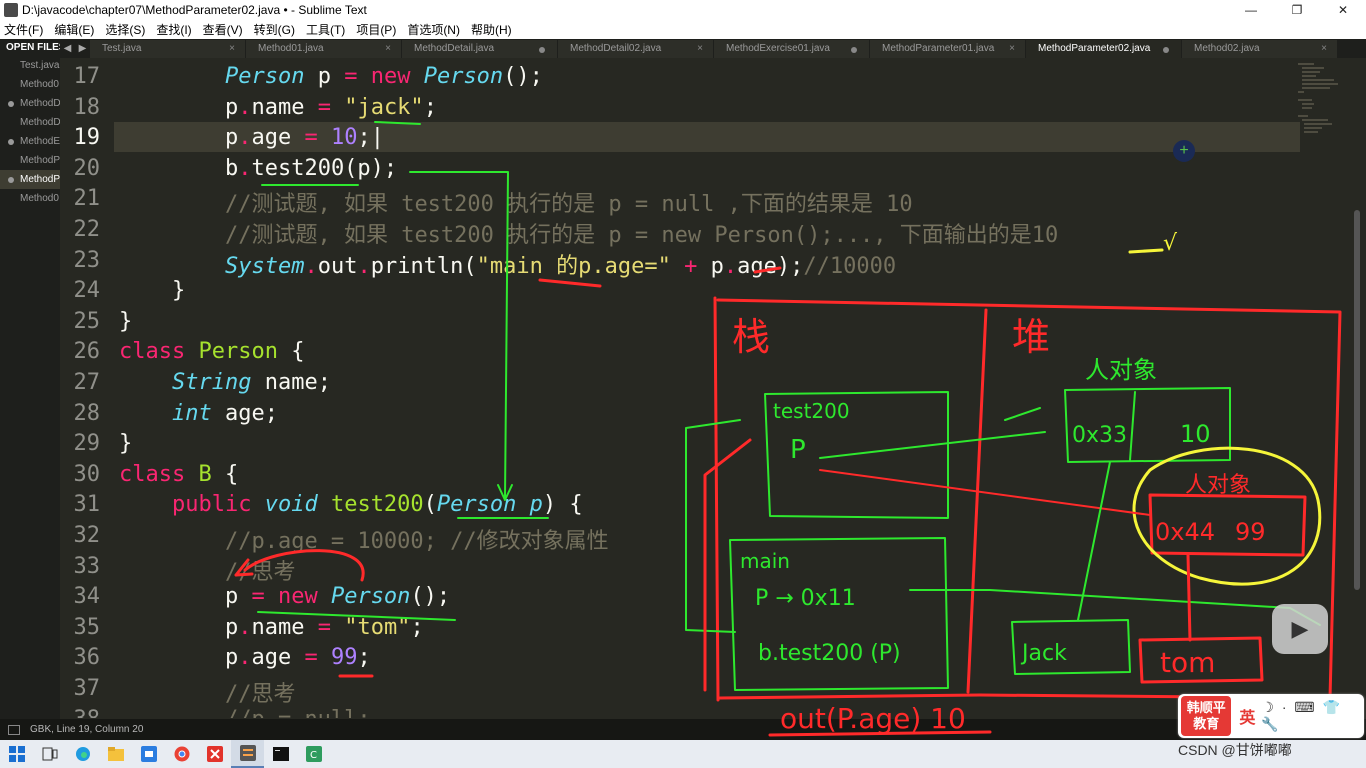 This screenshot has height=768, width=1366. I want to click on code-line: public void test200(Person p) {, so click(351, 504).